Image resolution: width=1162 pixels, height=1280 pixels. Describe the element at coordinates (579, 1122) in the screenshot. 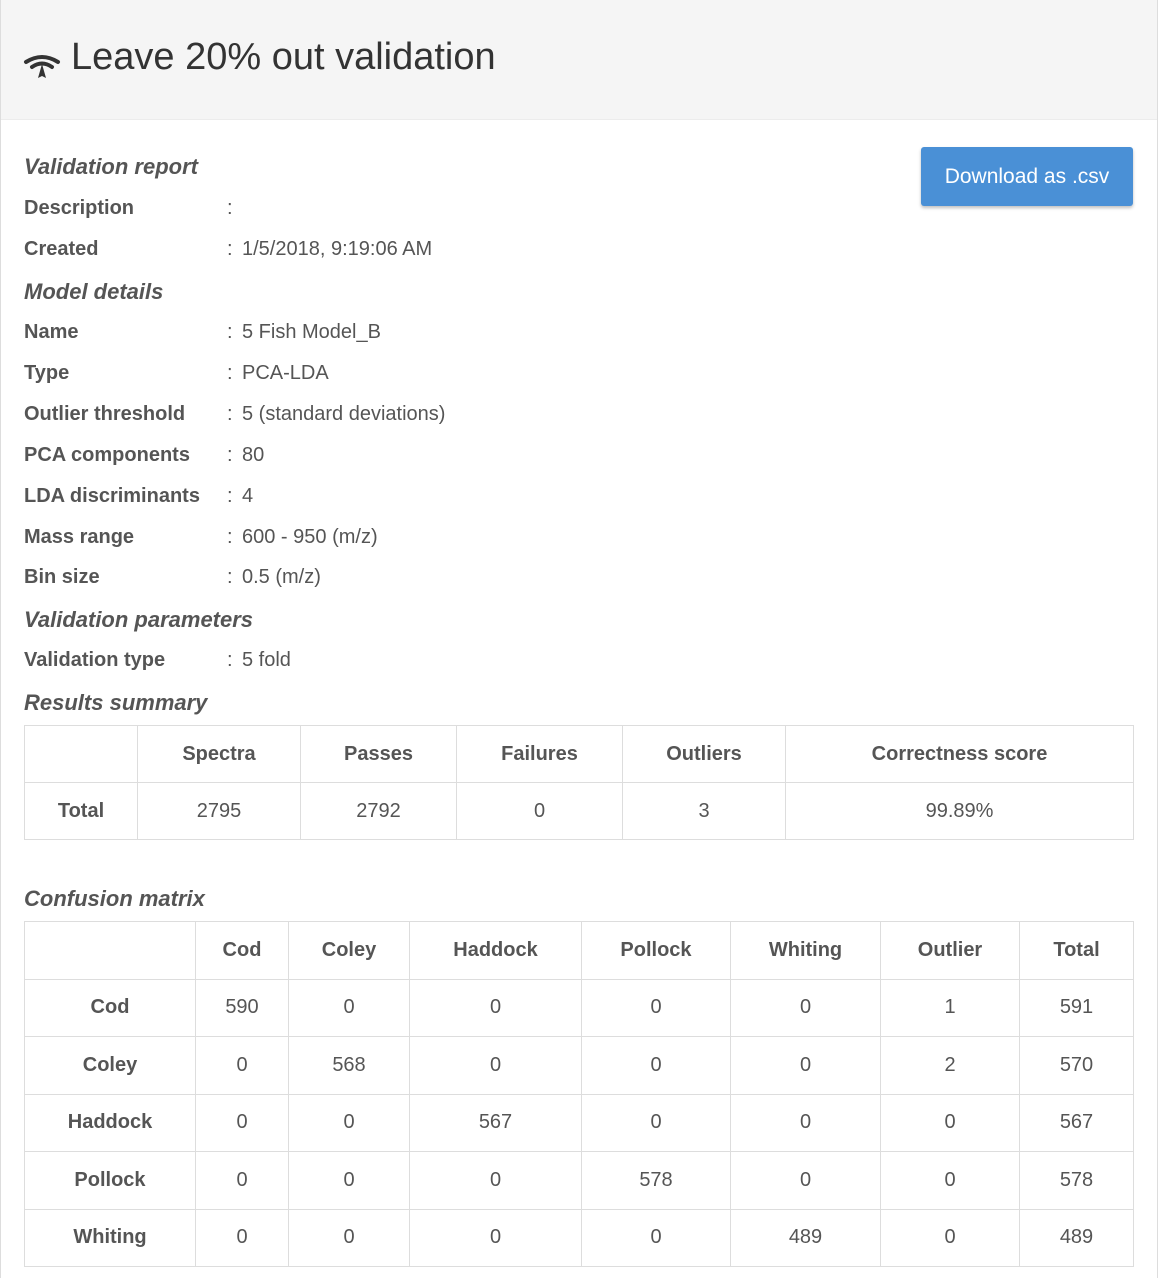

I see `table-row: Haddock 0 0 567 0 0 0 567` at that location.